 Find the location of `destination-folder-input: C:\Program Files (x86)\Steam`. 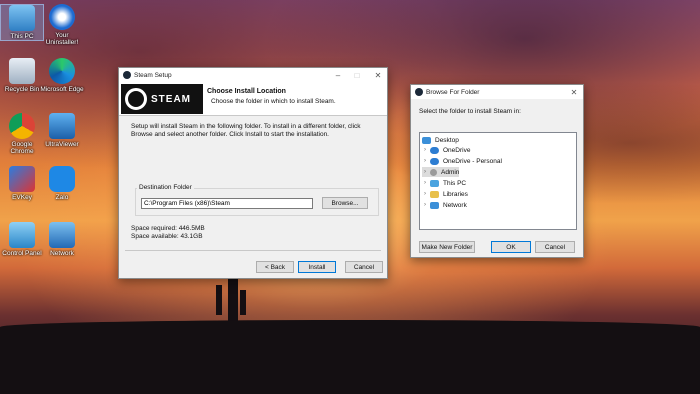

destination-folder-input: C:\Program Files (x86)\Steam is located at coordinates (227, 203).